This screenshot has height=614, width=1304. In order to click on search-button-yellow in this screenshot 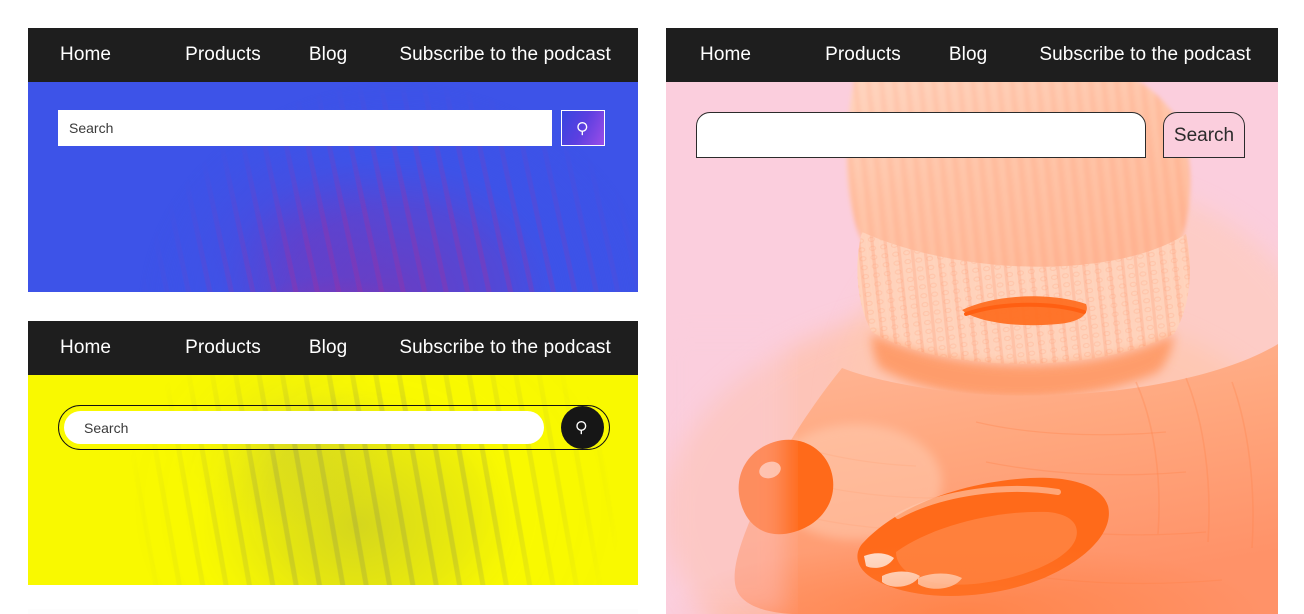, I will do `click(582, 427)`.